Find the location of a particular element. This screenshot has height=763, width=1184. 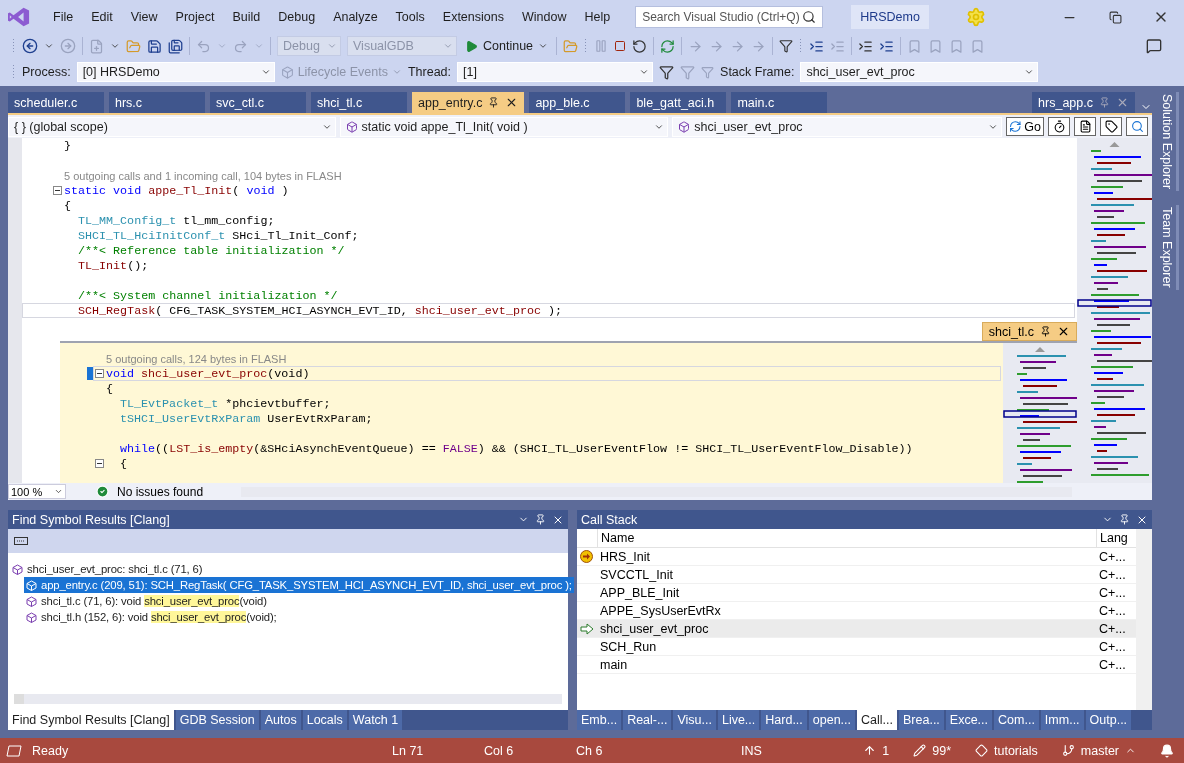

go-button: Go is located at coordinates (1024, 126).